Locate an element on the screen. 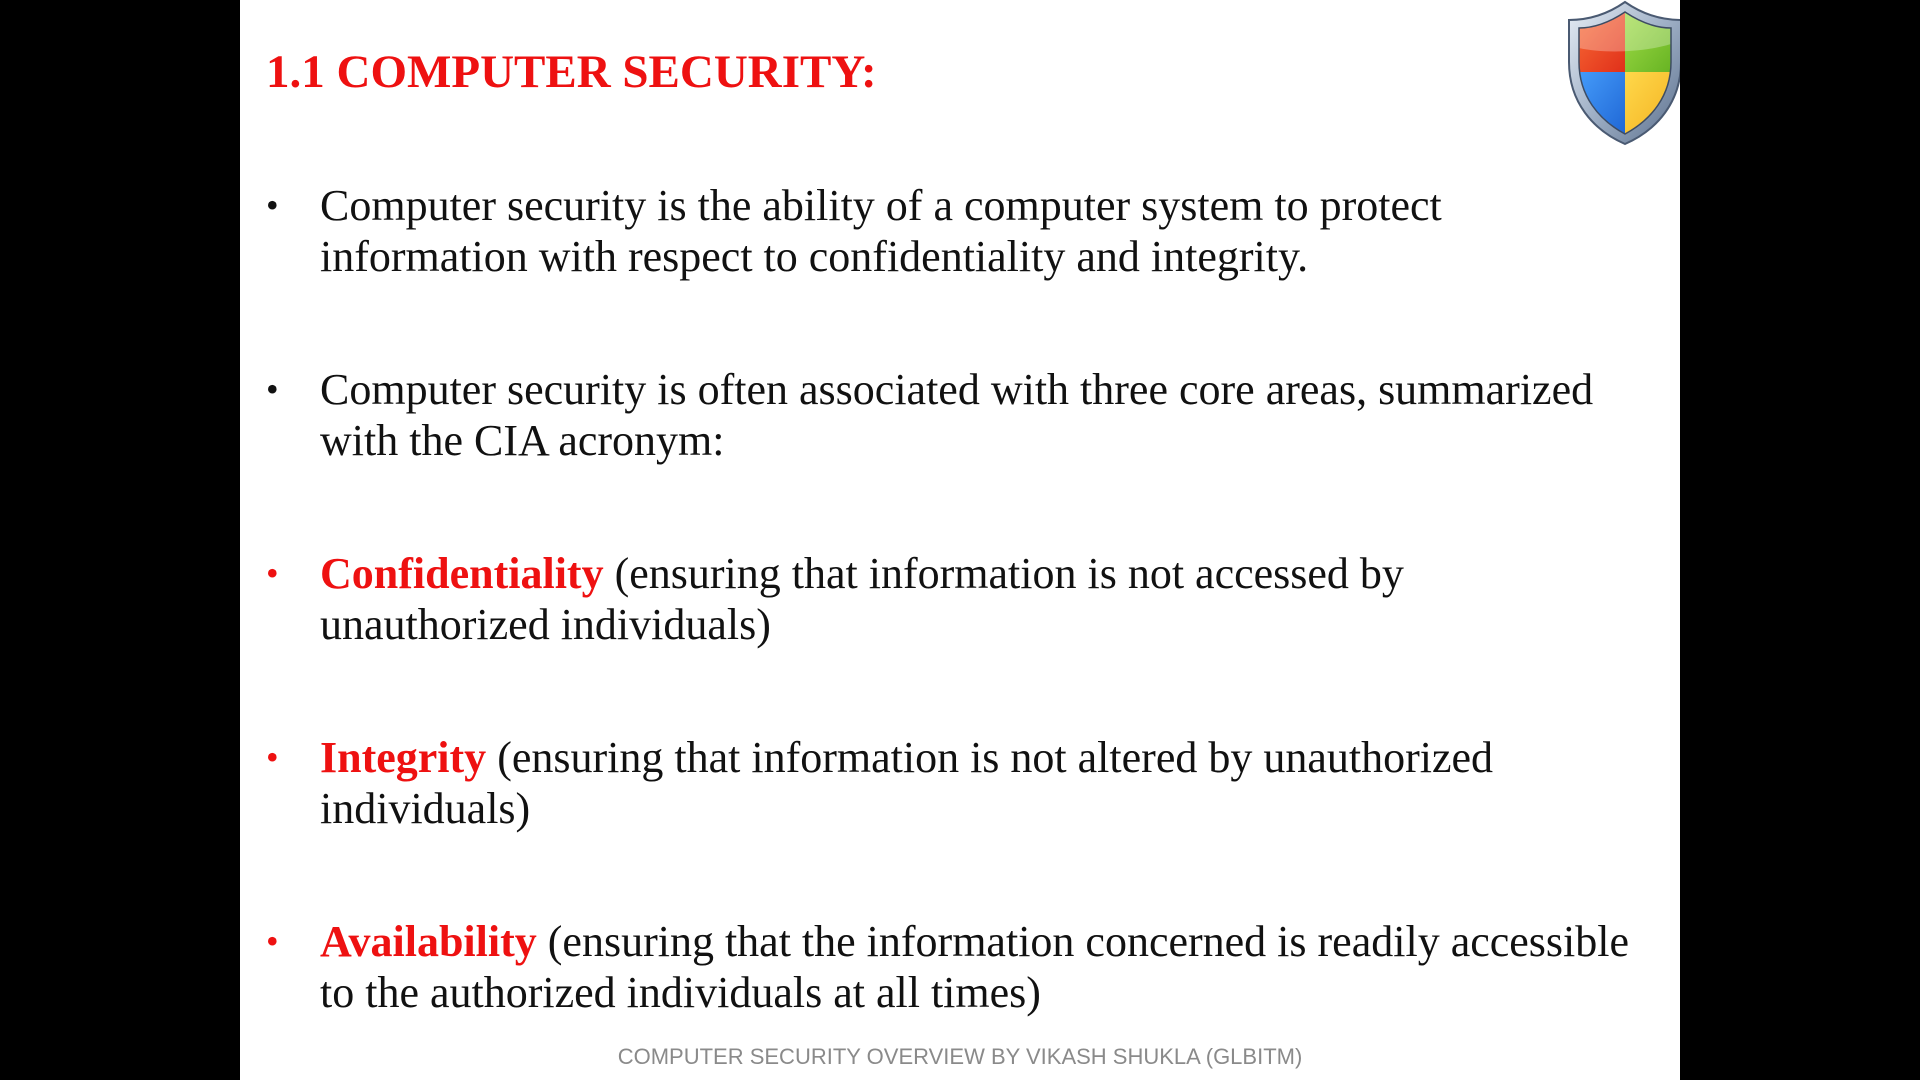  keyword-confidentiality: Confidentiality is located at coordinates (462, 573).